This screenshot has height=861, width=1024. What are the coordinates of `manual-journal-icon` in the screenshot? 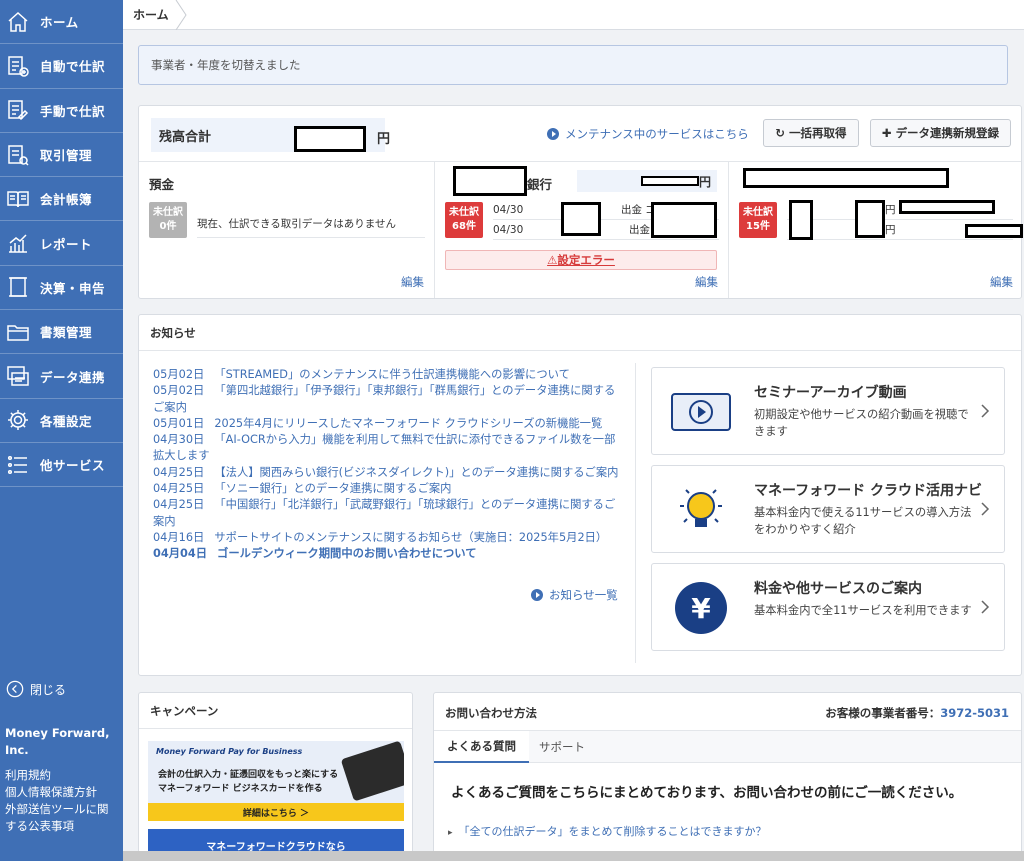 It's located at (18, 110).